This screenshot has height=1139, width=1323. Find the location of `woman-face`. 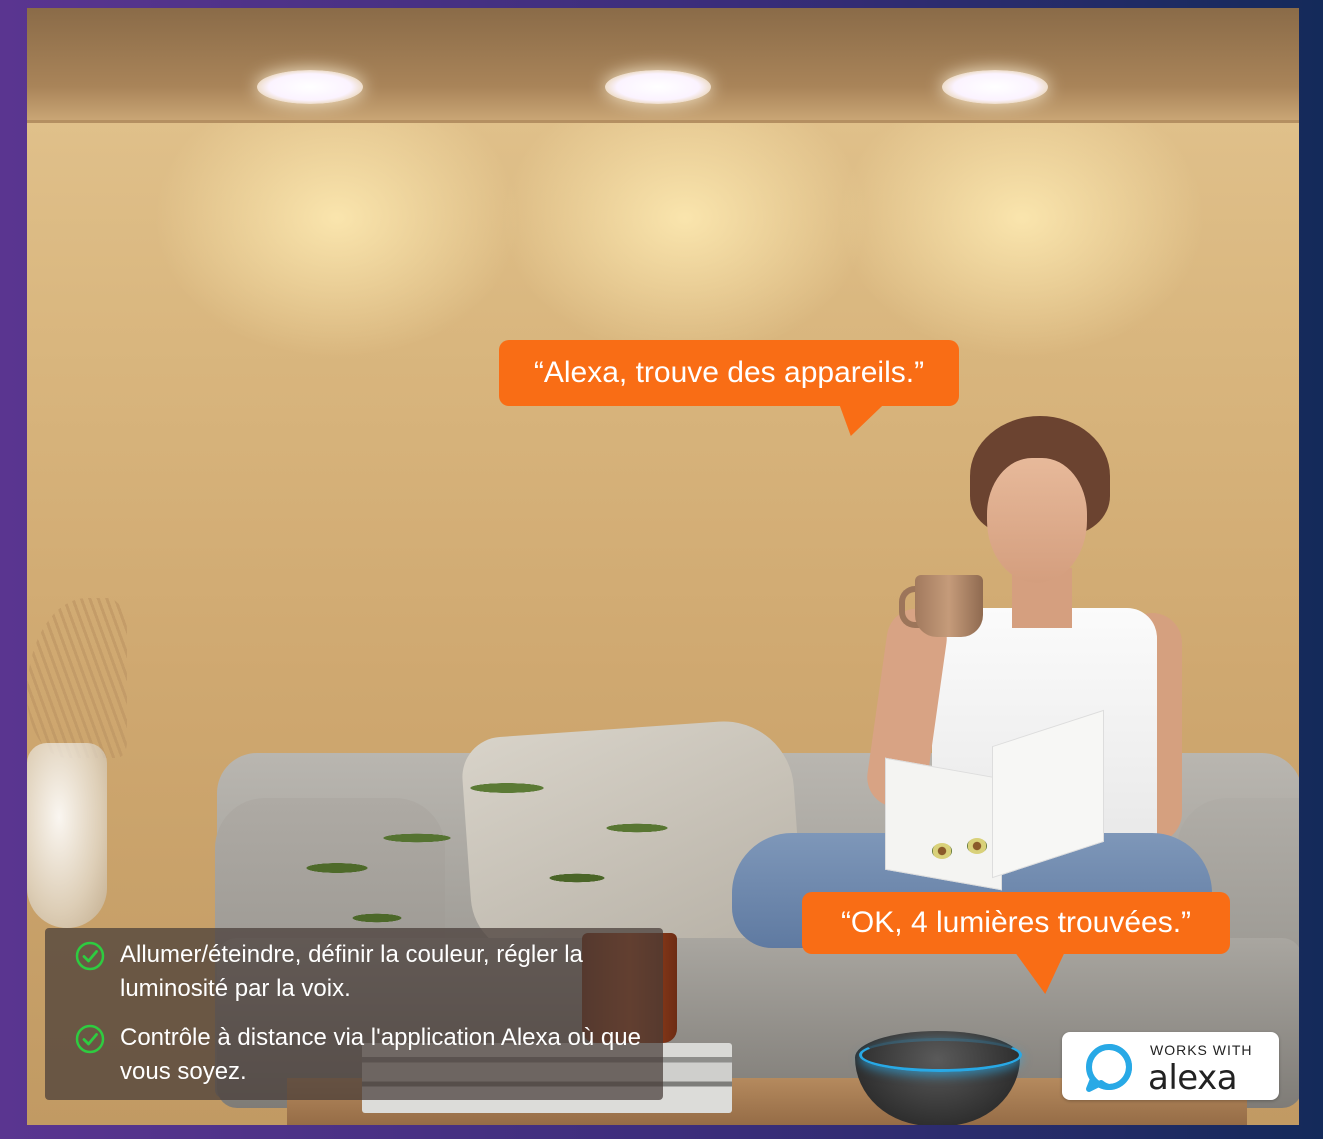

woman-face is located at coordinates (1037, 520).